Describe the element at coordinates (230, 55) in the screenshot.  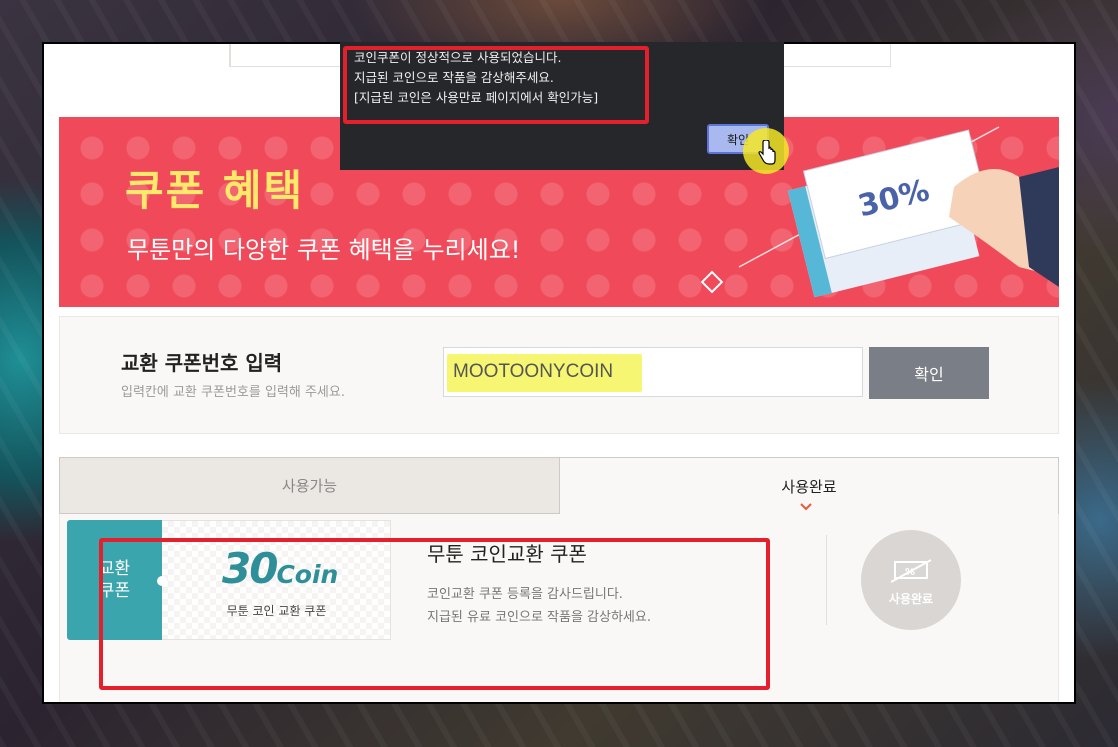
I see `nav-divider` at that location.